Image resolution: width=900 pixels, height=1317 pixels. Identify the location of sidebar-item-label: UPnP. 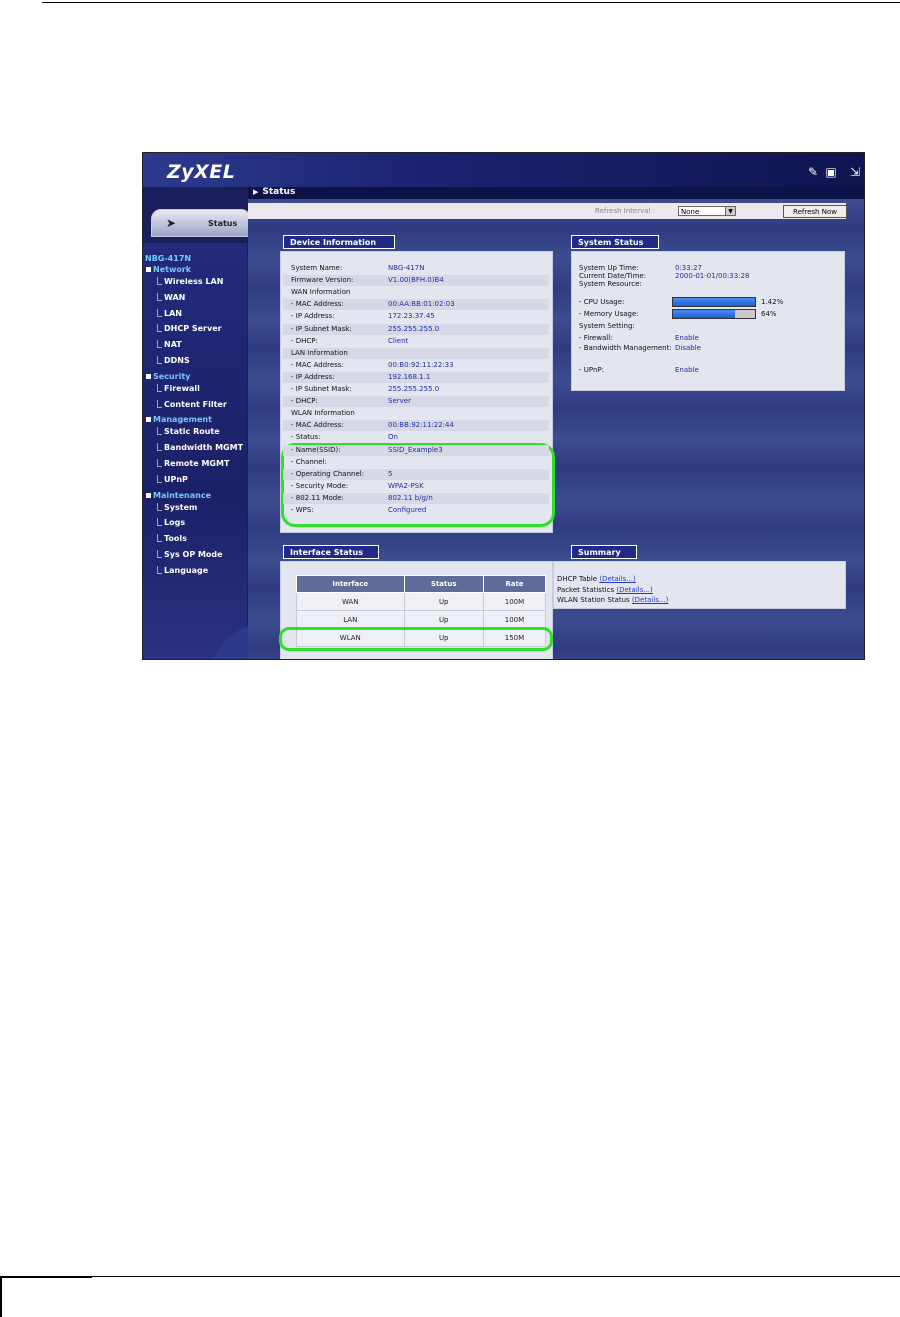
(176, 479).